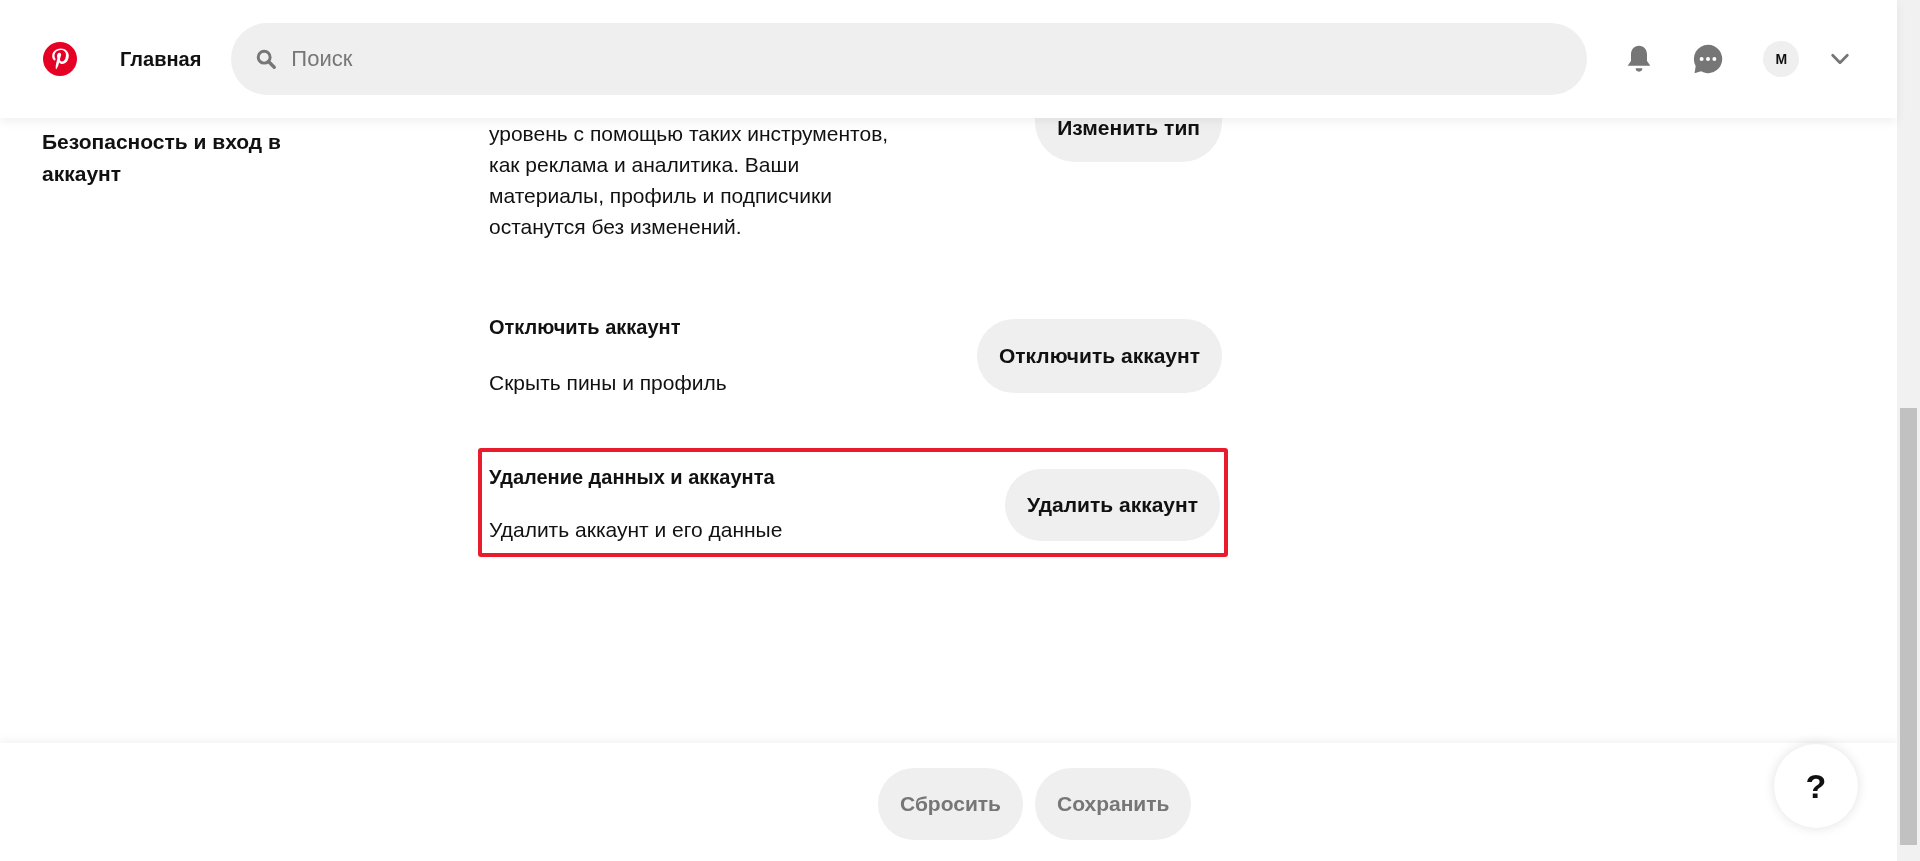  Describe the element at coordinates (192, 158) in the screenshot. I see `sidebar-item: Безопасность и вход в аккаунт` at that location.